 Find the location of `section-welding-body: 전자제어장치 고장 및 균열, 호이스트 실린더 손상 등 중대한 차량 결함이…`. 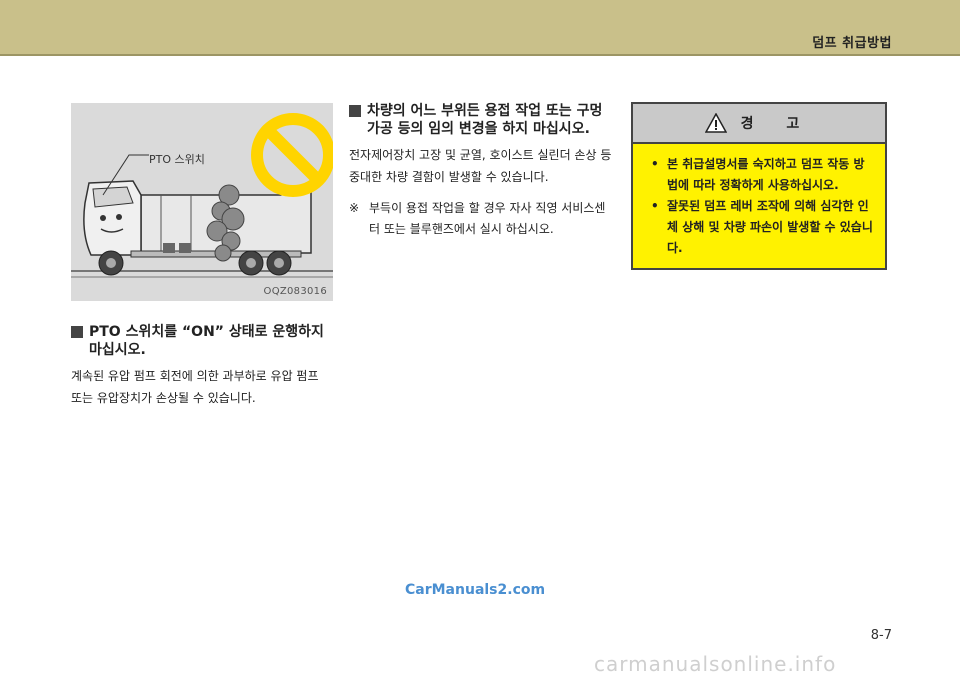

section-welding-body: 전자제어장치 고장 및 균열, 호이스트 실린더 손상 등 중대한 차량 결함이… is located at coordinates (480, 166).